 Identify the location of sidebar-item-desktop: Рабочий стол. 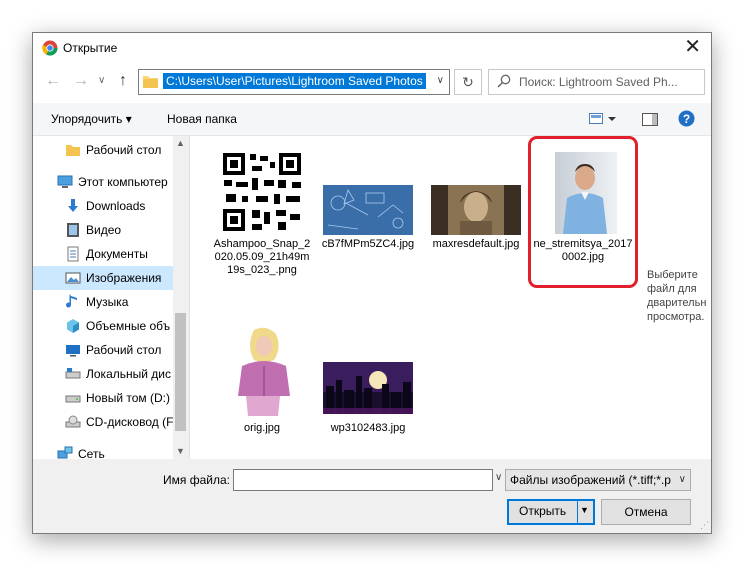
(103, 350).